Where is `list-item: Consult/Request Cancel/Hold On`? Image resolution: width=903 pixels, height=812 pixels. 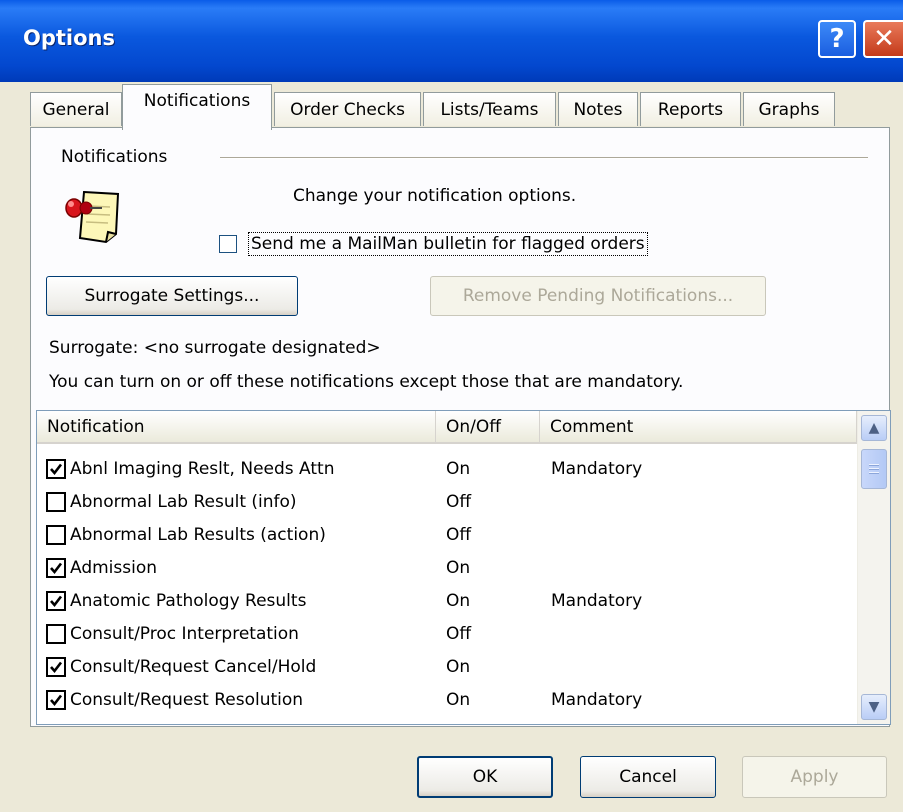
list-item: Consult/Request Cancel/Hold On is located at coordinates (447, 667).